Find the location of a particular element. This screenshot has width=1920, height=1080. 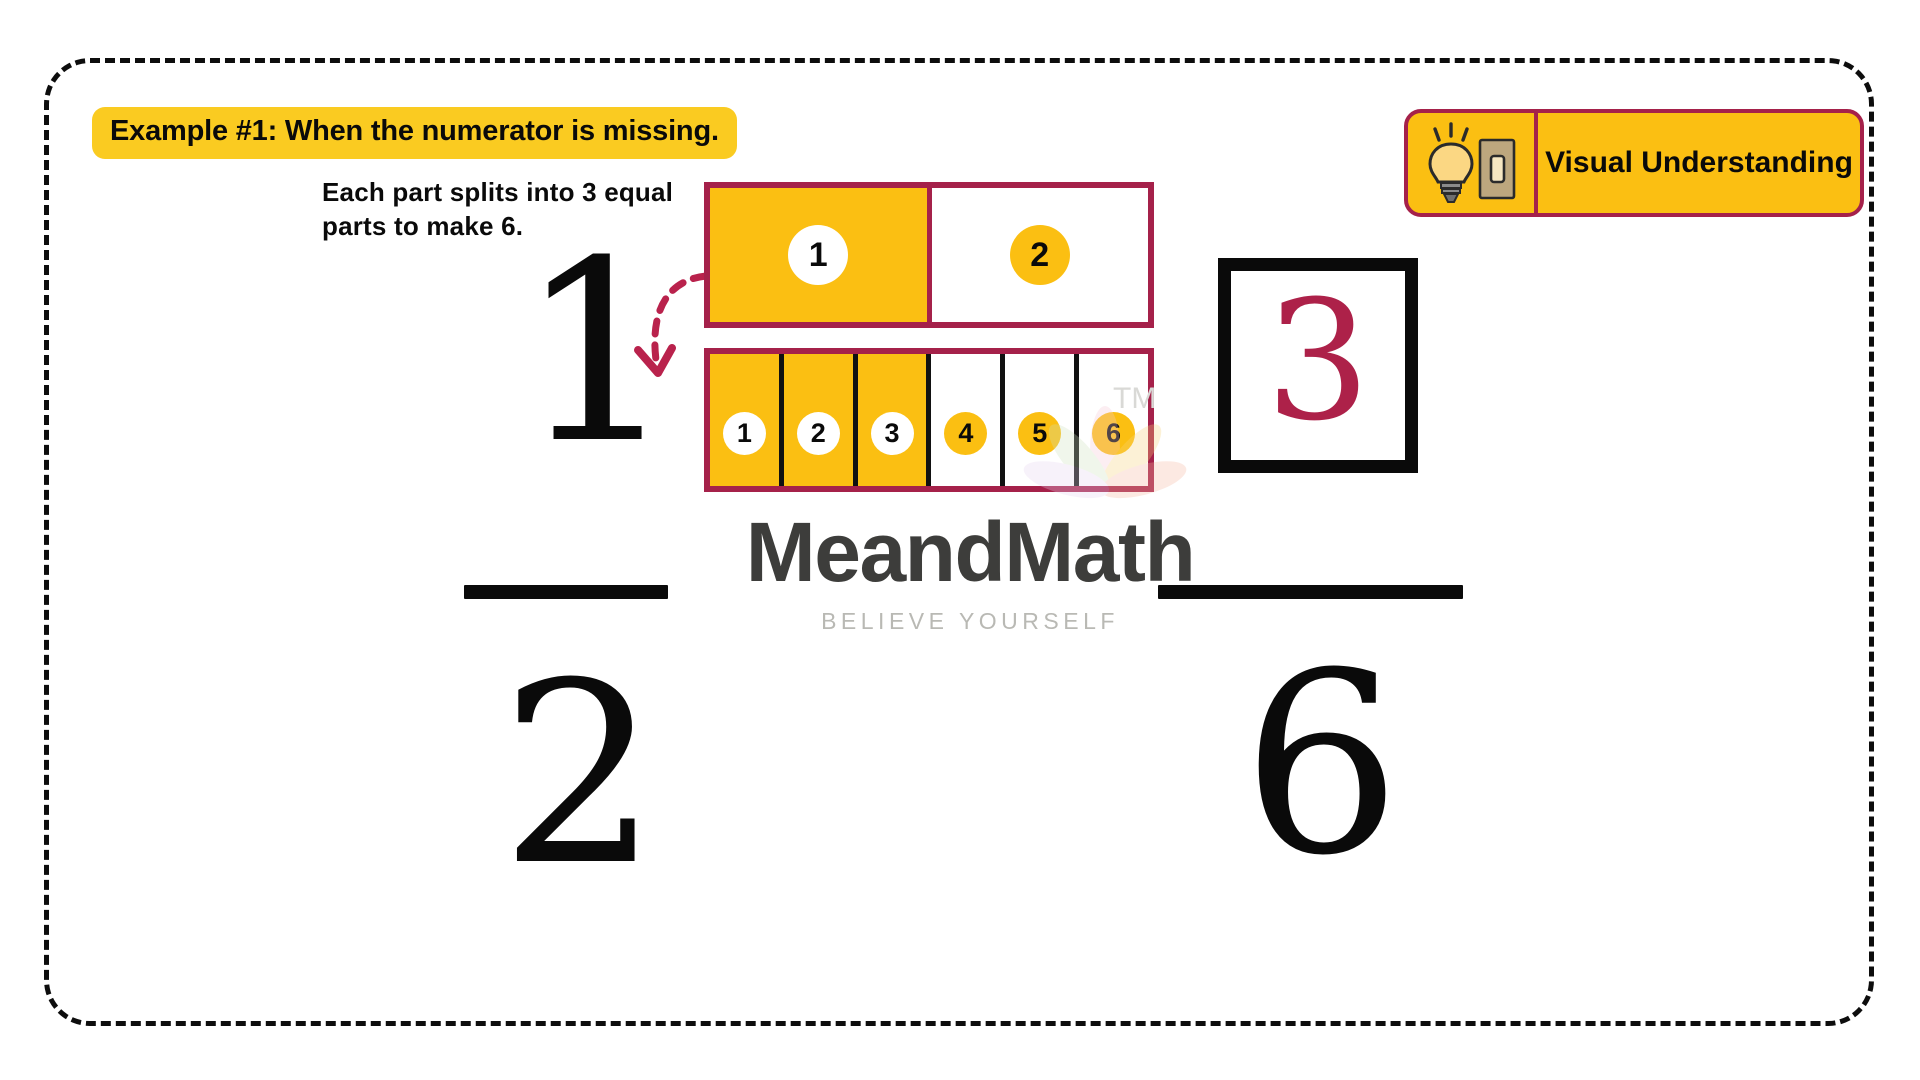

bar-model-sixths: 1 2 3 4 5 6 is located at coordinates (929, 420).